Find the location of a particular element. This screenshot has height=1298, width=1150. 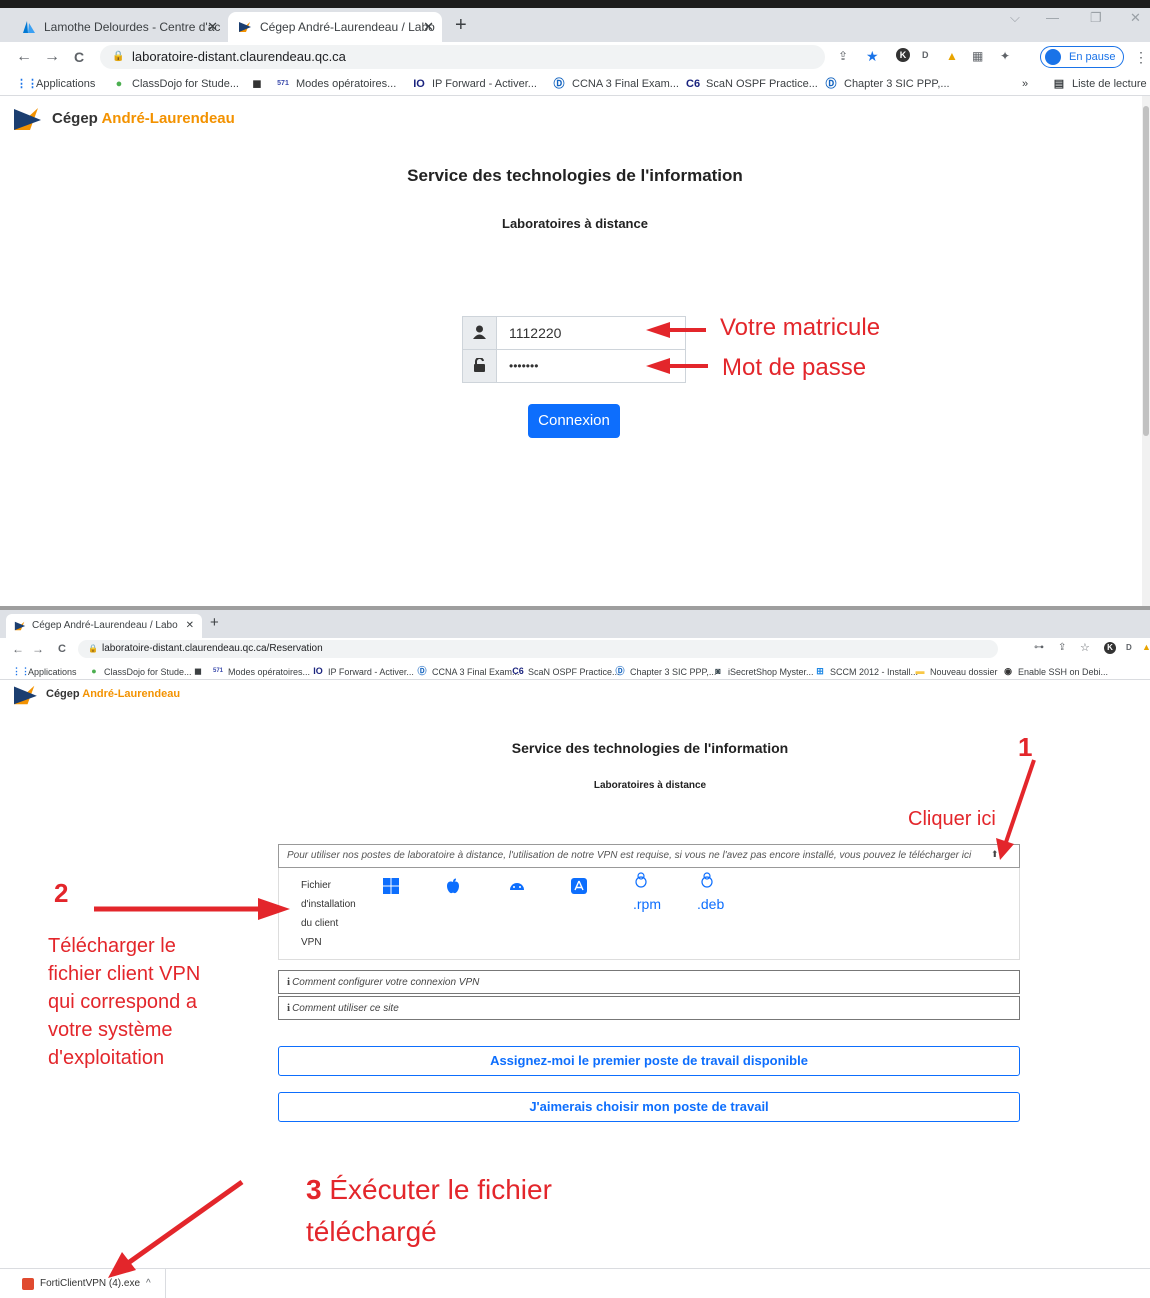

puzzle-icon: ✦ is located at coordinates (1005, 56).